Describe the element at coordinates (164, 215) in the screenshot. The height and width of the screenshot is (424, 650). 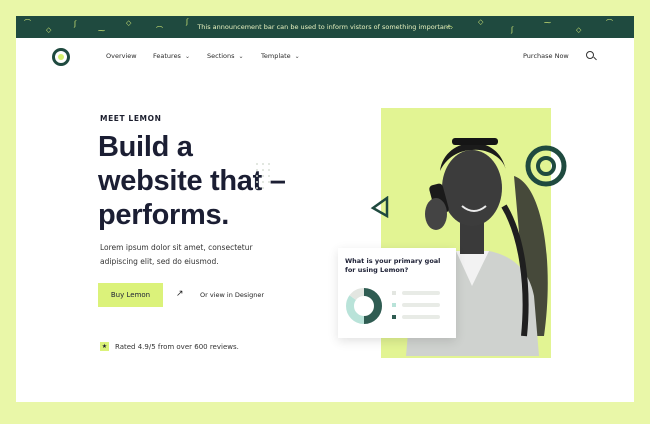
I see `headline-line: performs.` at that location.